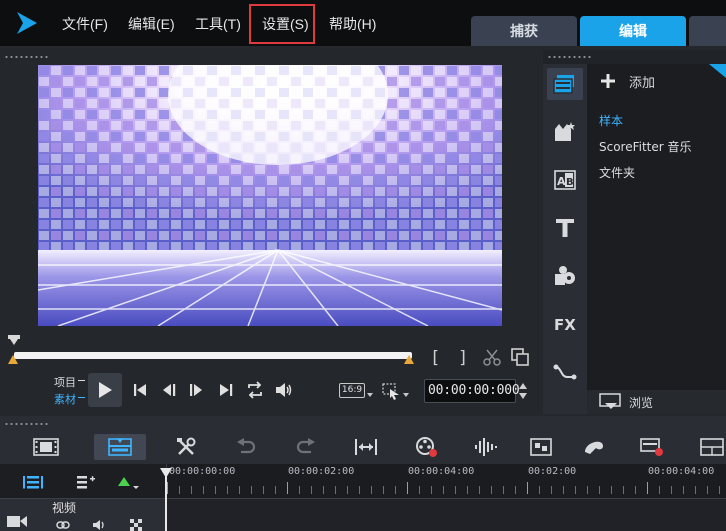  What do you see at coordinates (565, 276) in the screenshot?
I see `graphics-button` at bounding box center [565, 276].